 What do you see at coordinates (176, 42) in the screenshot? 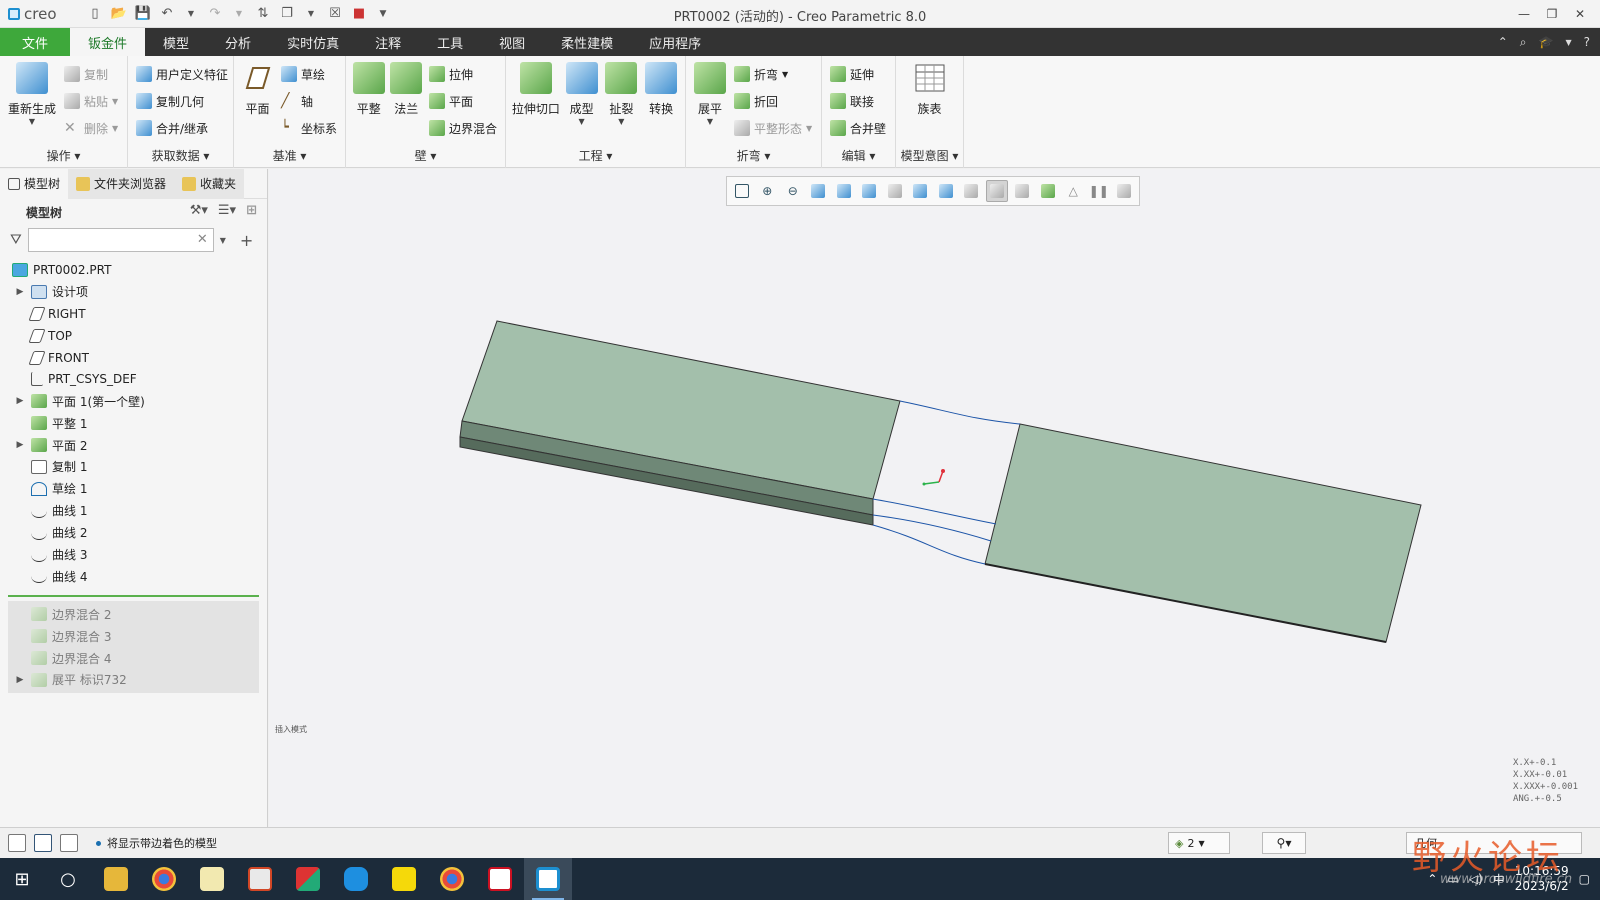
I see `tab-model: 模型` at bounding box center [176, 42].